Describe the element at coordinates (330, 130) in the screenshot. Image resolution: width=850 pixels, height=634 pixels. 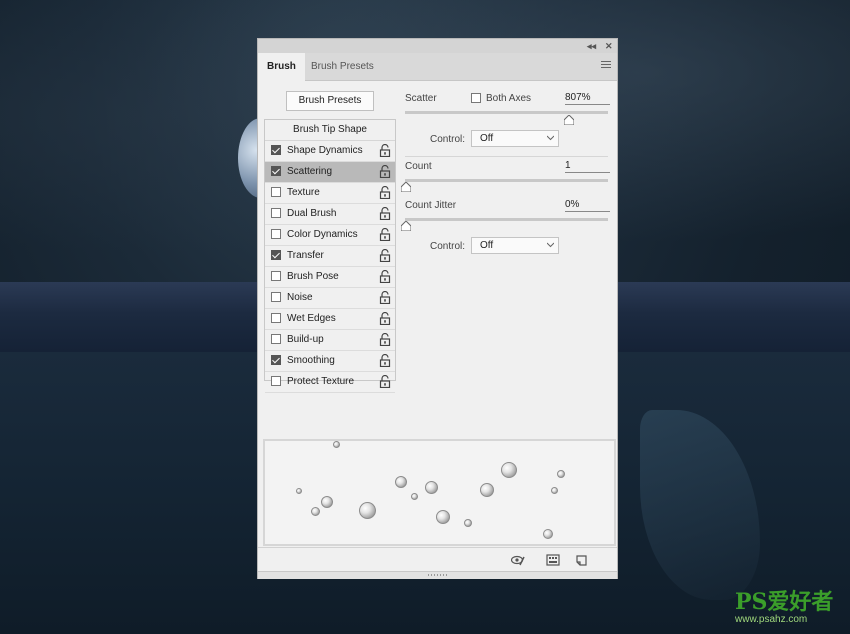
I see `brush-tip-shape-item: Brush Tip Shape` at that location.